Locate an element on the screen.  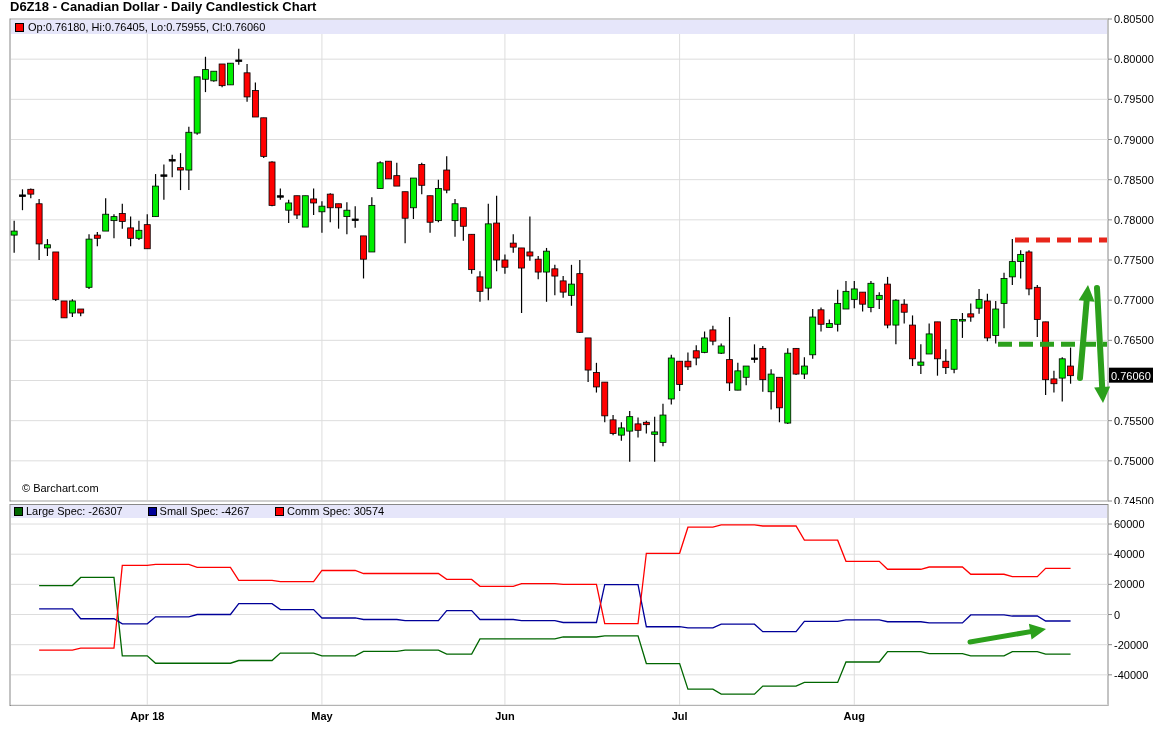
axis-label: 40000 is located at coordinates (1129, 554).